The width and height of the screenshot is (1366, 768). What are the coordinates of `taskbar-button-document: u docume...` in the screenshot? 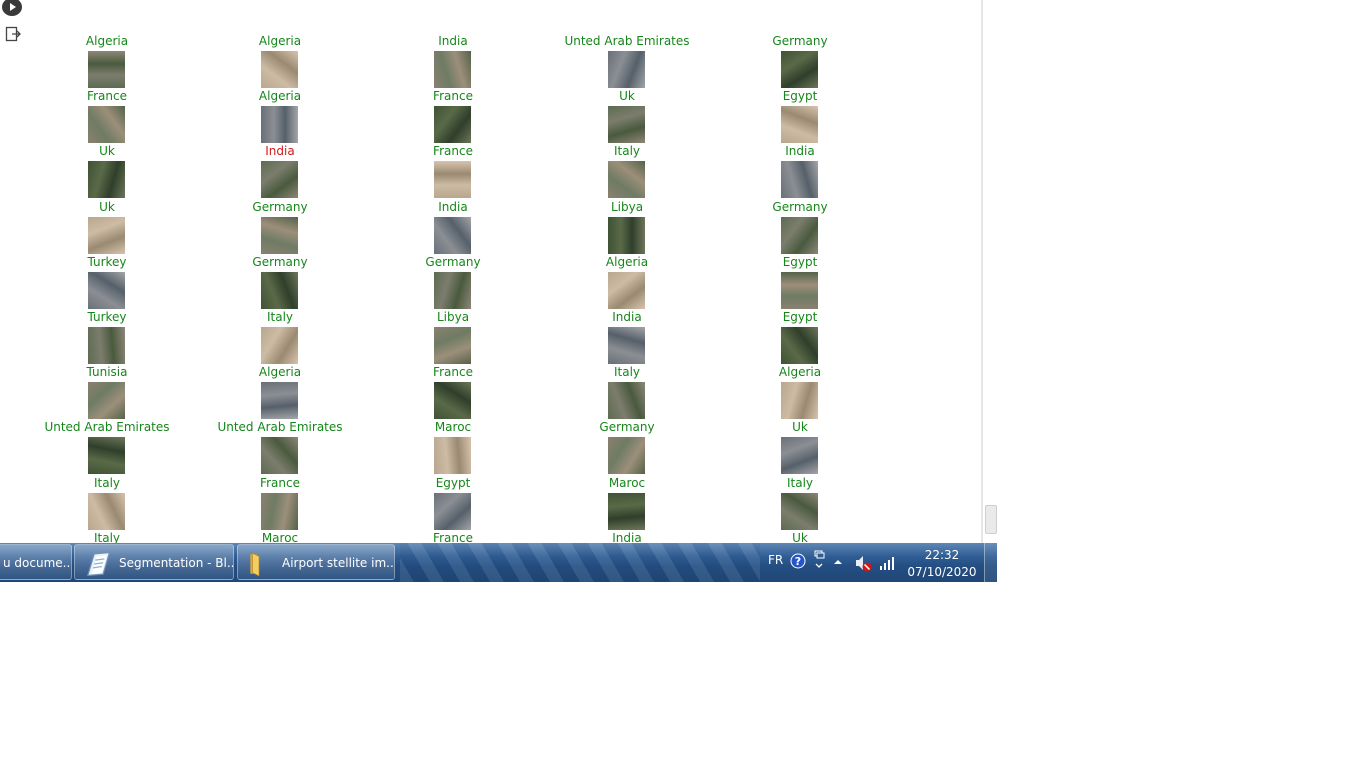 It's located at (36, 562).